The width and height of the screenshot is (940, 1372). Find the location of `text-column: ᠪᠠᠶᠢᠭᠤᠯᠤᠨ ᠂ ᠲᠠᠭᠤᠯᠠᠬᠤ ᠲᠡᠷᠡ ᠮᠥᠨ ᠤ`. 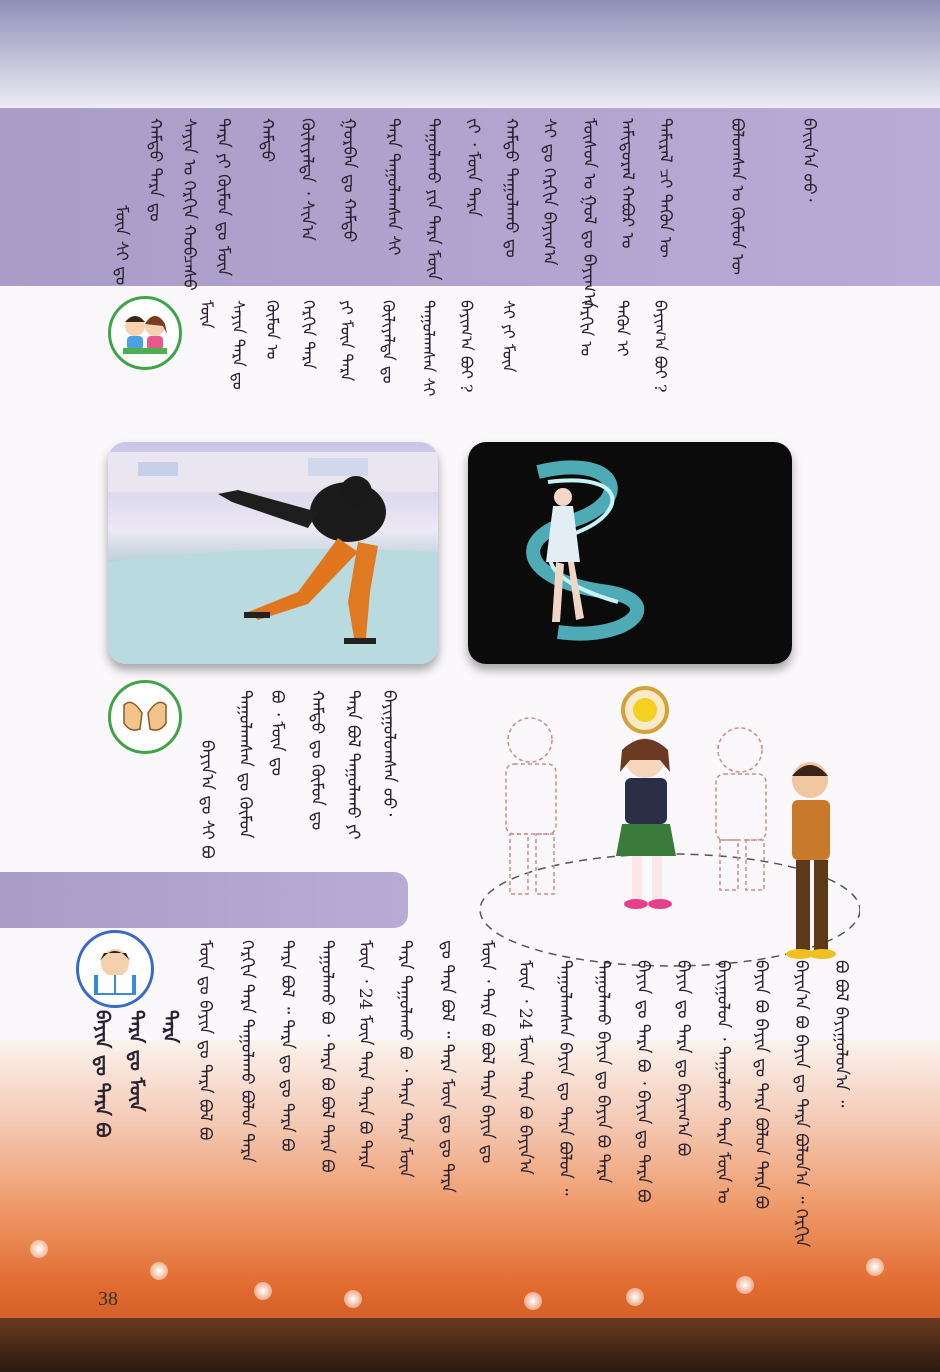

text-column: ᠪᠠᠶᠢᠭᠤᠯᠤᠨ ᠂ ᠲᠠᠭᠤᠯᠠᠬᠤ ᠲᠡᠷᠡ ᠮᠥᠨ ᠤ is located at coordinates (723, 1082).